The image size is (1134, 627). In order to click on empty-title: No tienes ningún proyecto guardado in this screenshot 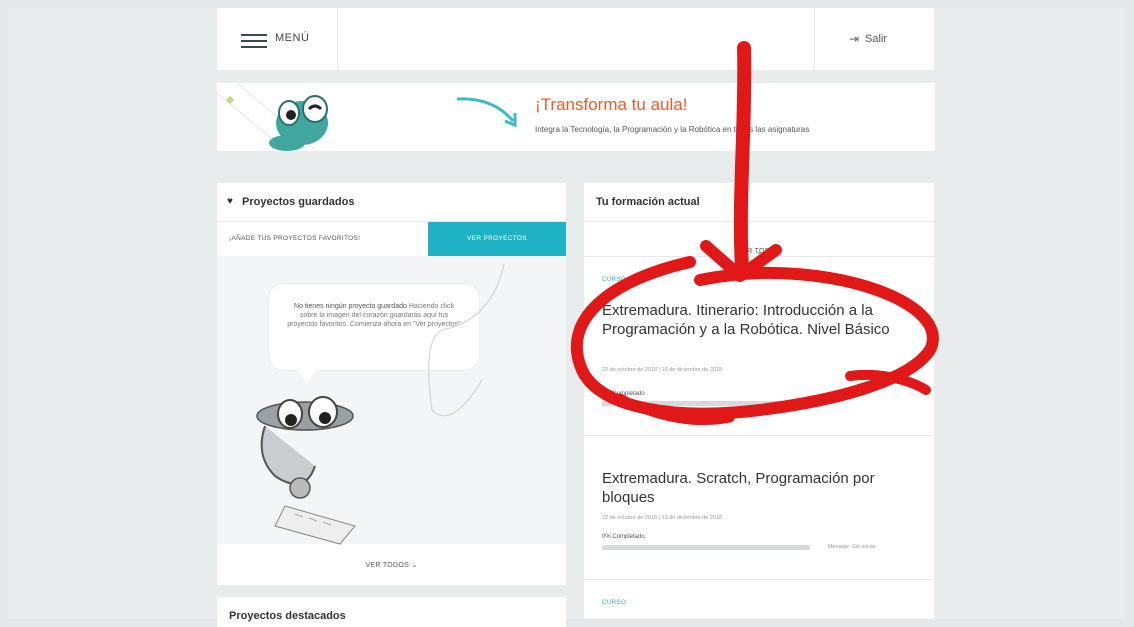, I will do `click(350, 306)`.